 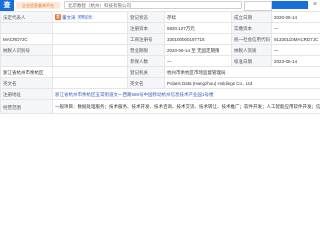 I want to click on cell-label: 注册资本, so click(x=146, y=28).